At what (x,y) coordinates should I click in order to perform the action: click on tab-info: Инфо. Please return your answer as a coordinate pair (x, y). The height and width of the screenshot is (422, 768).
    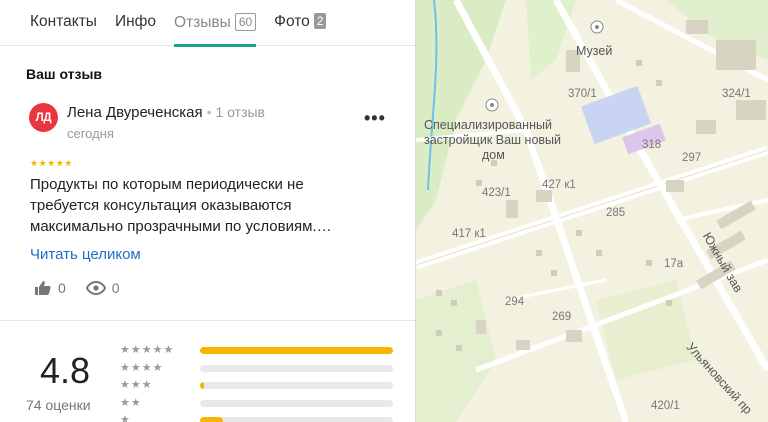
    Looking at the image, I should click on (135, 23).